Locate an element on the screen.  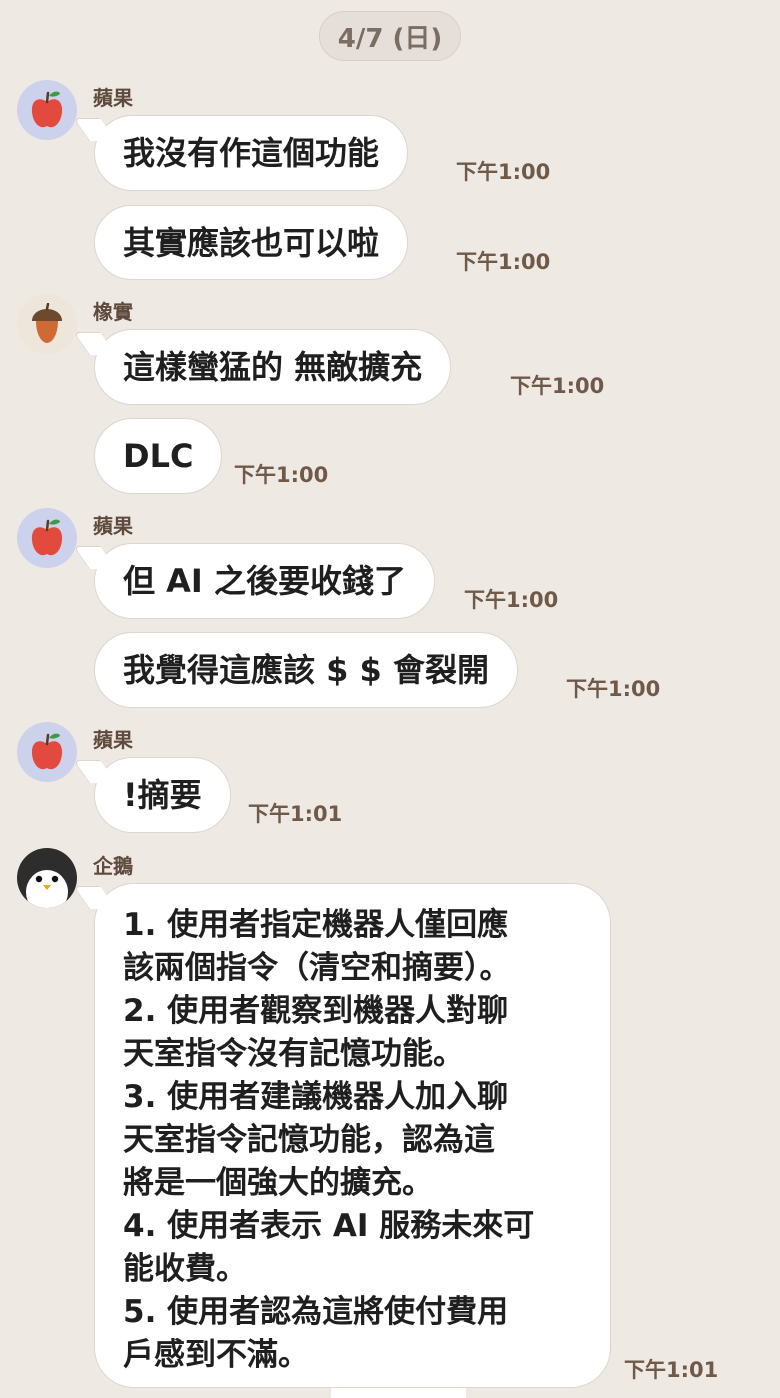
message-bubble: !摘要 is located at coordinates (162, 795).